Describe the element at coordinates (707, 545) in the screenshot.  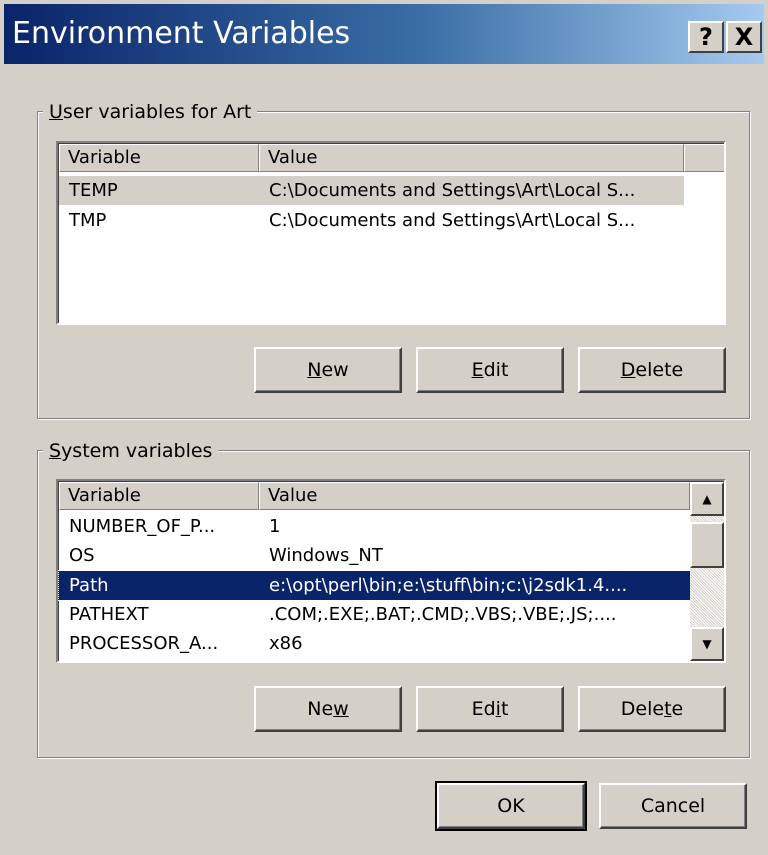
I see `scroll-thumb` at that location.